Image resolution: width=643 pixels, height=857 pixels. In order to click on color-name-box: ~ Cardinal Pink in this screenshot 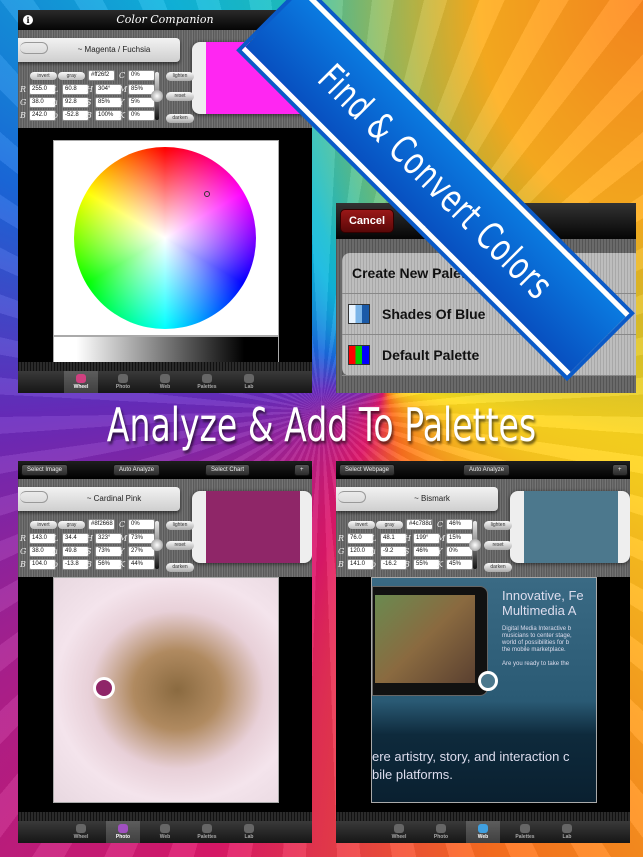, I will do `click(99, 499)`.